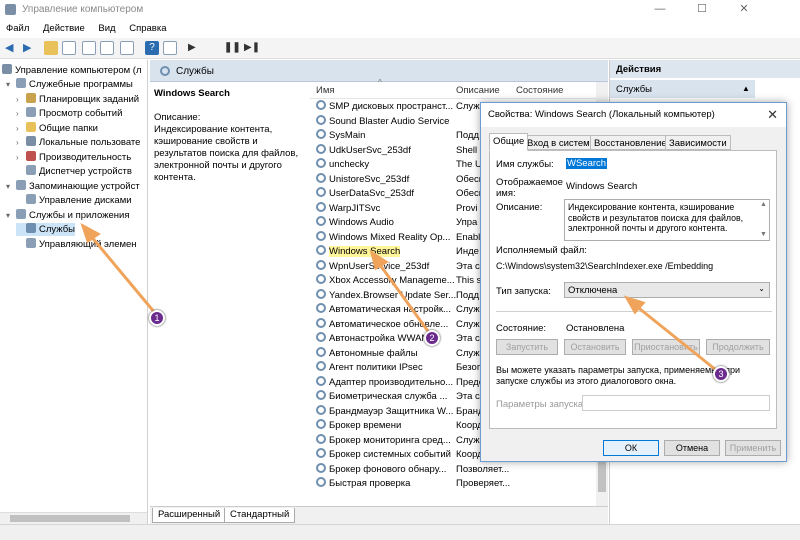 The width and height of the screenshot is (800, 540). What do you see at coordinates (675, 337) in the screenshot?
I see `arrow-3-line` at bounding box center [675, 337].